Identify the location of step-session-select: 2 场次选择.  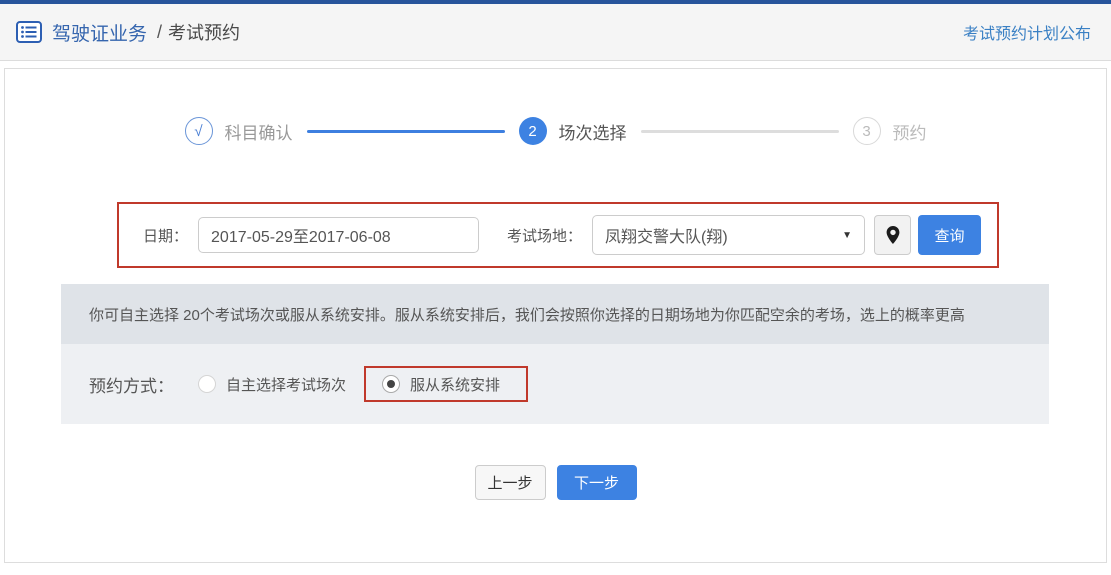
(572, 131).